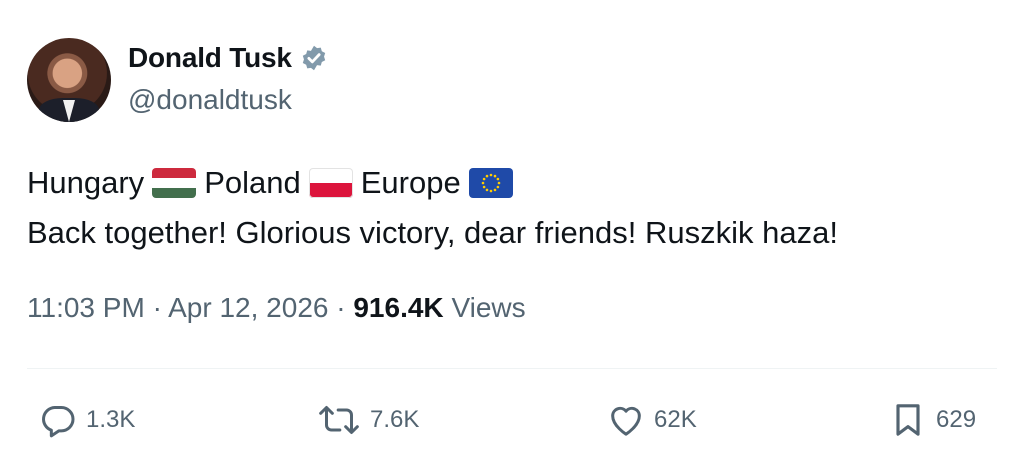  I want to click on divider, so click(512, 368).